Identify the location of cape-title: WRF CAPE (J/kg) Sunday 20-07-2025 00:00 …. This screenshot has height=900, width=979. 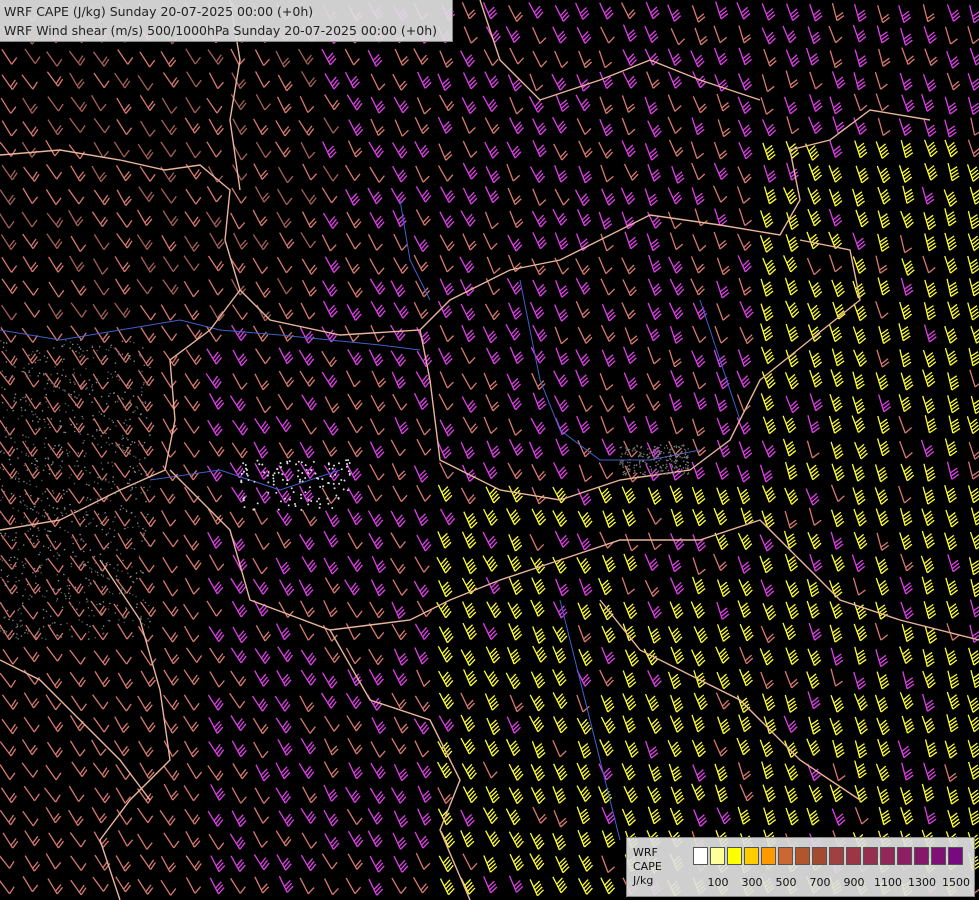
(159, 11).